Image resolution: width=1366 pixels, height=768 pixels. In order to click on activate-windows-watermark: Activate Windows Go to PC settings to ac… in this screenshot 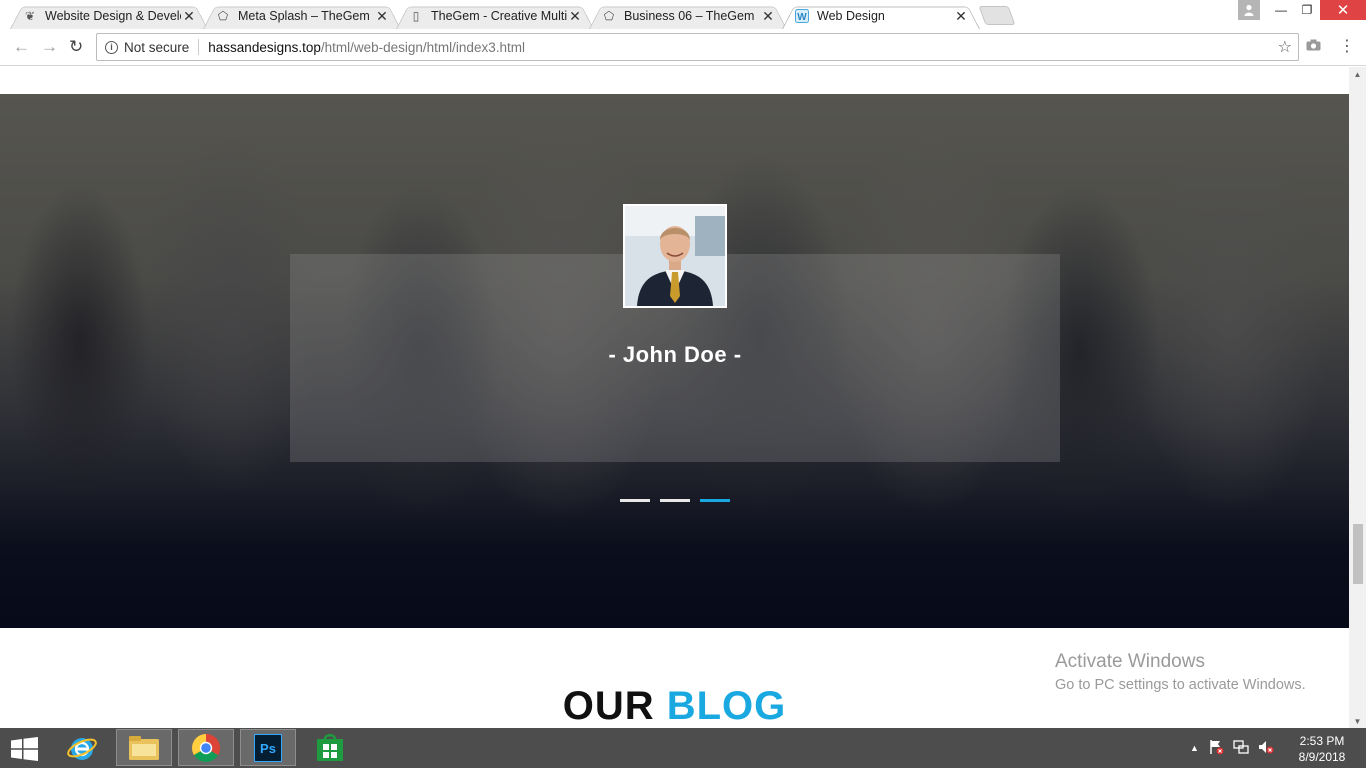, I will do `click(1180, 672)`.